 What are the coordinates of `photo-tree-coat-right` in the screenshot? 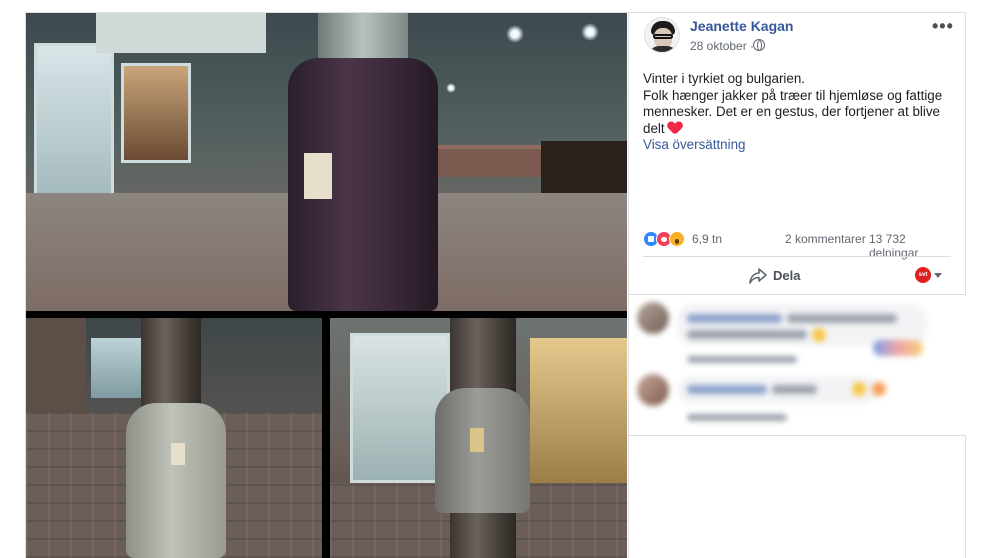 It's located at (478, 438).